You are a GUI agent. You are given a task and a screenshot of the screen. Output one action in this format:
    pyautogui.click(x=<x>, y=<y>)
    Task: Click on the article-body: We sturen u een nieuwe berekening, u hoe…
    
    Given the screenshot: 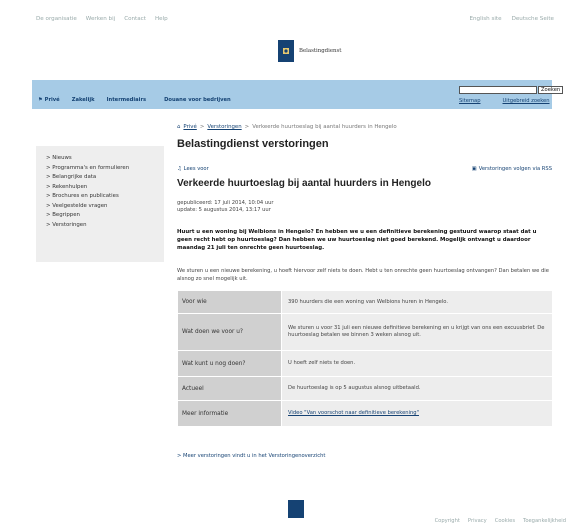 What is the action you would take?
    pyautogui.click(x=363, y=275)
    